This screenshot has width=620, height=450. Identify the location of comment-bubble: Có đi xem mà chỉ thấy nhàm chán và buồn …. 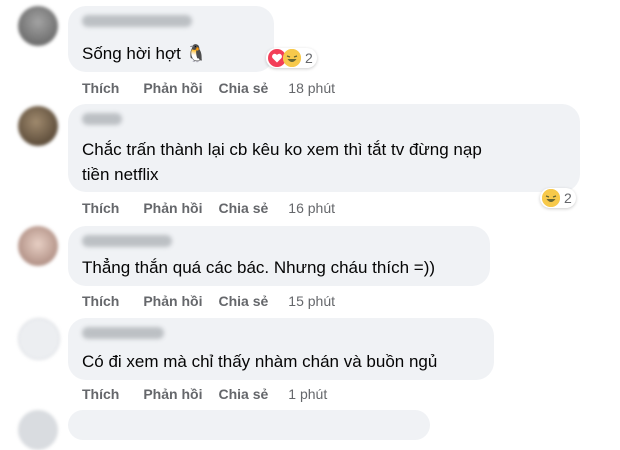
(281, 349).